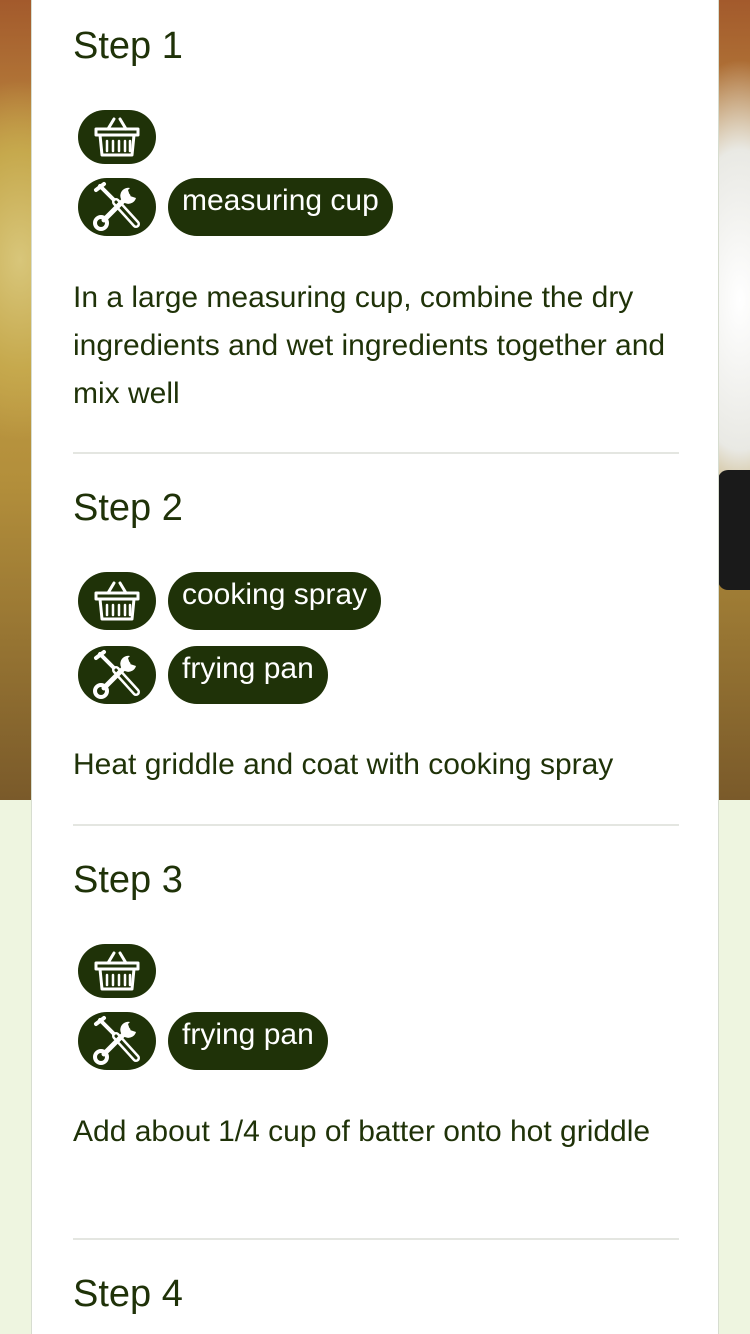  What do you see at coordinates (376, 1294) in the screenshot?
I see `step-4: Step 4` at bounding box center [376, 1294].